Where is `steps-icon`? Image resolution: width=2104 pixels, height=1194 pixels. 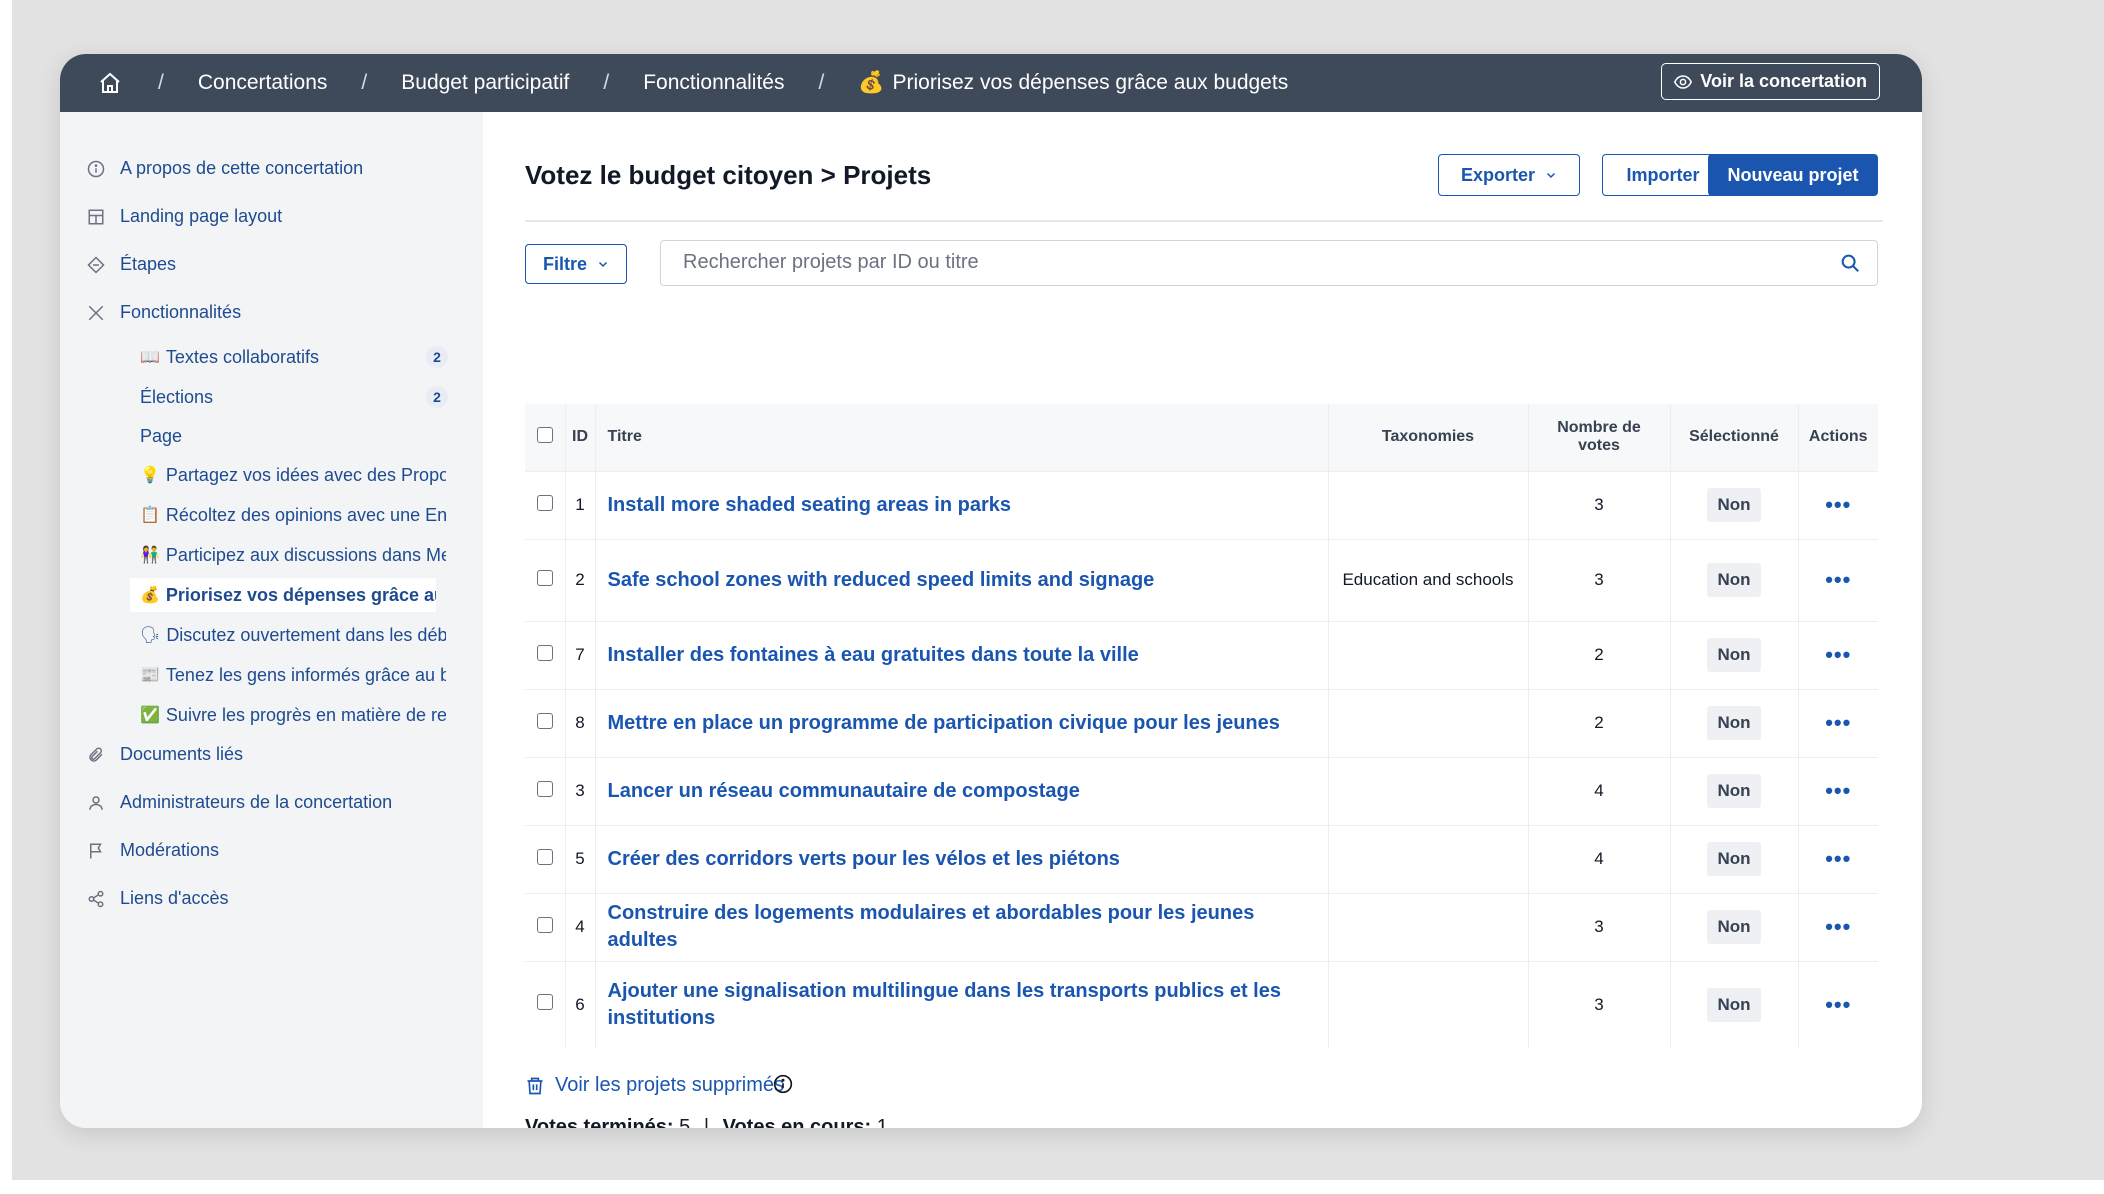
steps-icon is located at coordinates (96, 265).